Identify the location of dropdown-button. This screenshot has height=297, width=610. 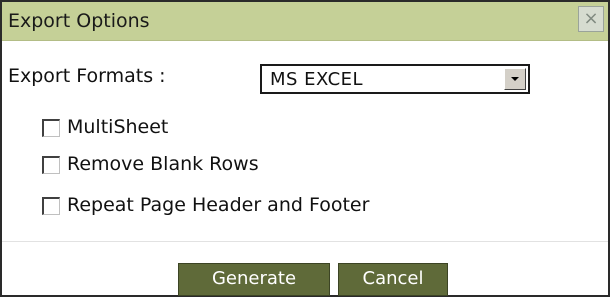
(515, 79).